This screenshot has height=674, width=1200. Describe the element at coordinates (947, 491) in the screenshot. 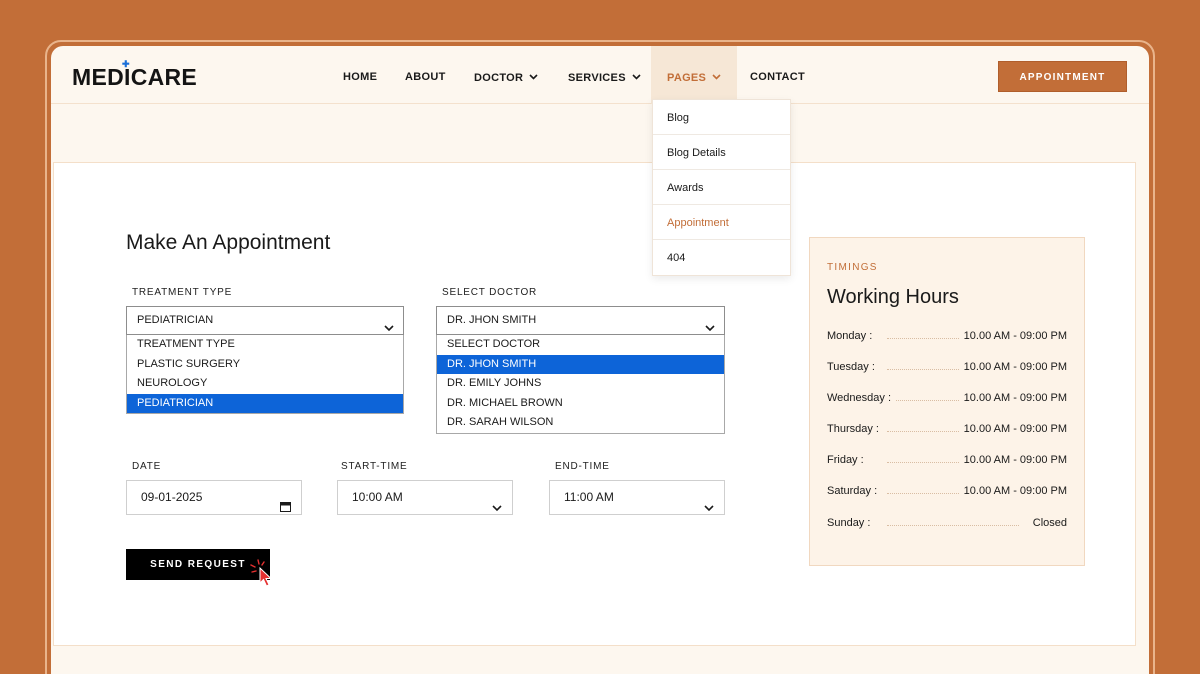

I see `hours-row-saturday: Saturday :10.00 AM - 09:00 PM` at that location.